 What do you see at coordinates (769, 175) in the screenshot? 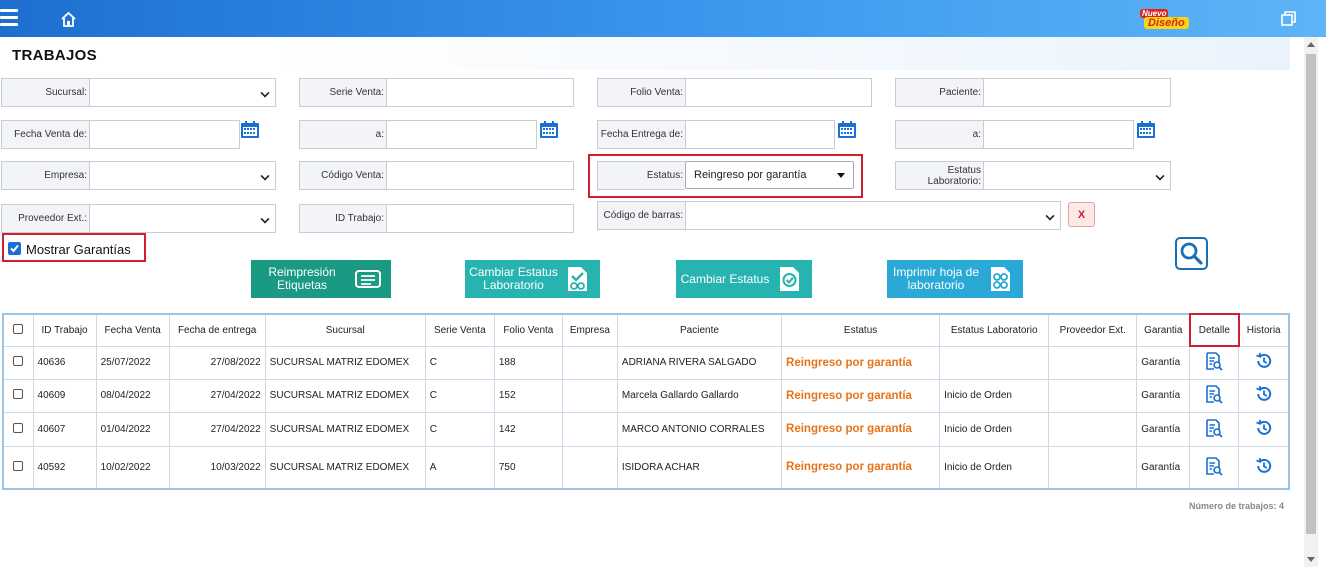
I see `estatus-select: Reingreso por garantía` at bounding box center [769, 175].